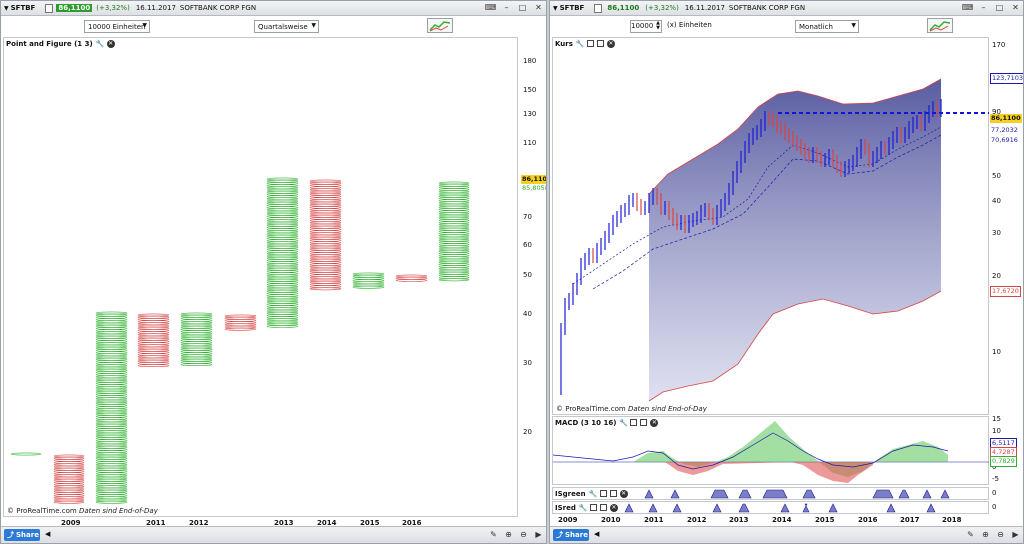  I want to click on share-icon: ⤴, so click(559, 535).